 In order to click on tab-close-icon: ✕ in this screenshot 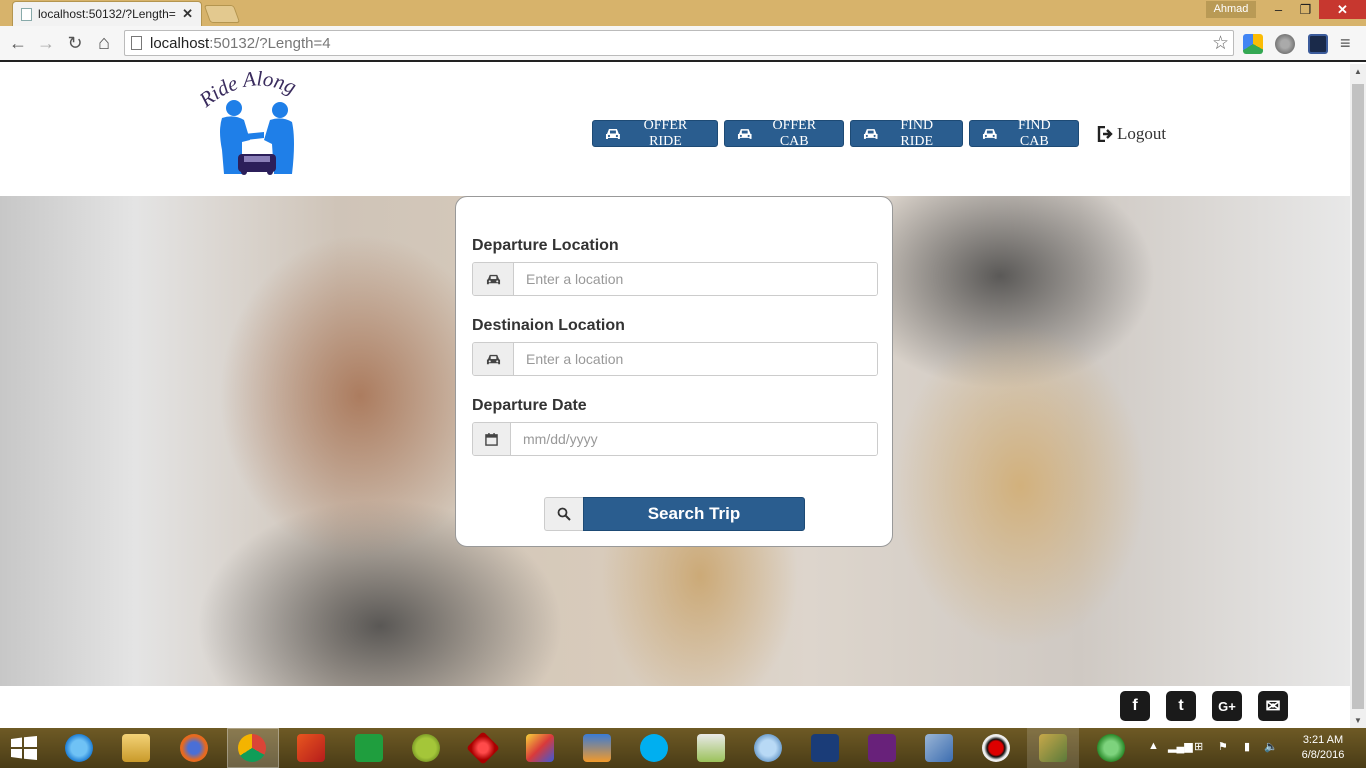, I will do `click(187, 14)`.